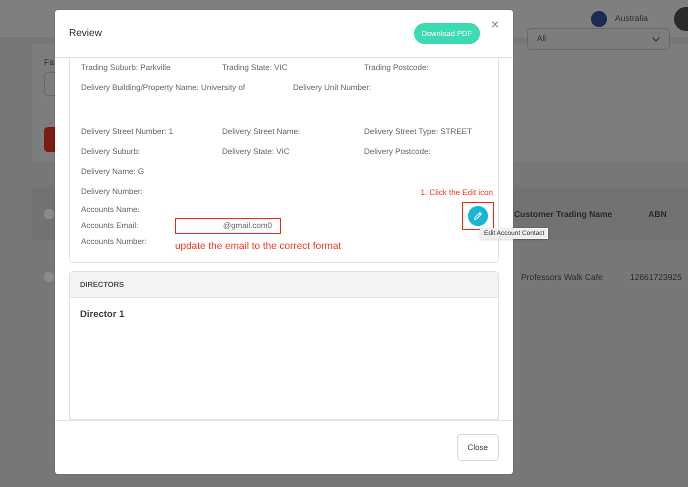 The height and width of the screenshot is (487, 688). What do you see at coordinates (656, 39) in the screenshot?
I see `caret-icon` at bounding box center [656, 39].